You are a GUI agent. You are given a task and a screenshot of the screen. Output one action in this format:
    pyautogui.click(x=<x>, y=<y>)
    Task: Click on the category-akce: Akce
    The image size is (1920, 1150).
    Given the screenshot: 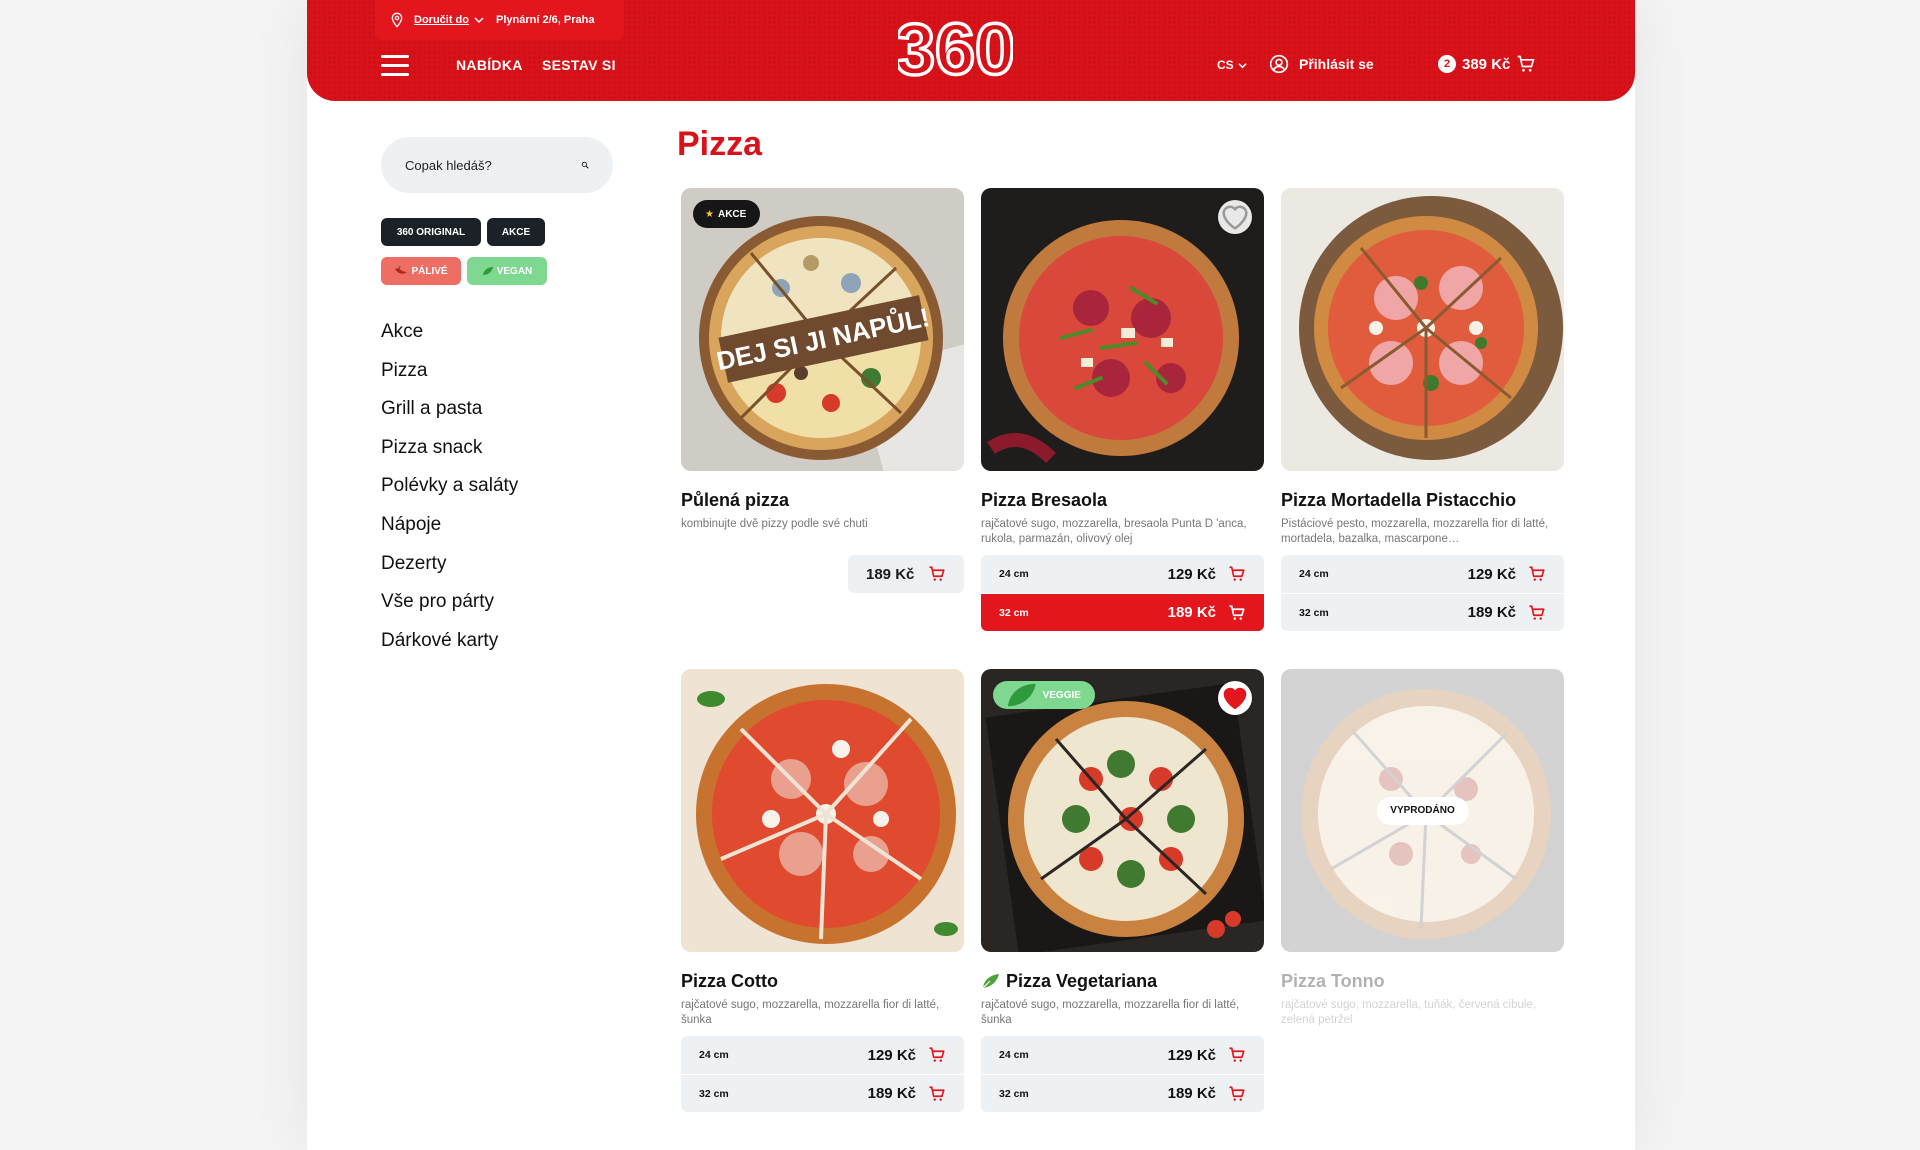 What is the action you would take?
    pyautogui.click(x=449, y=339)
    